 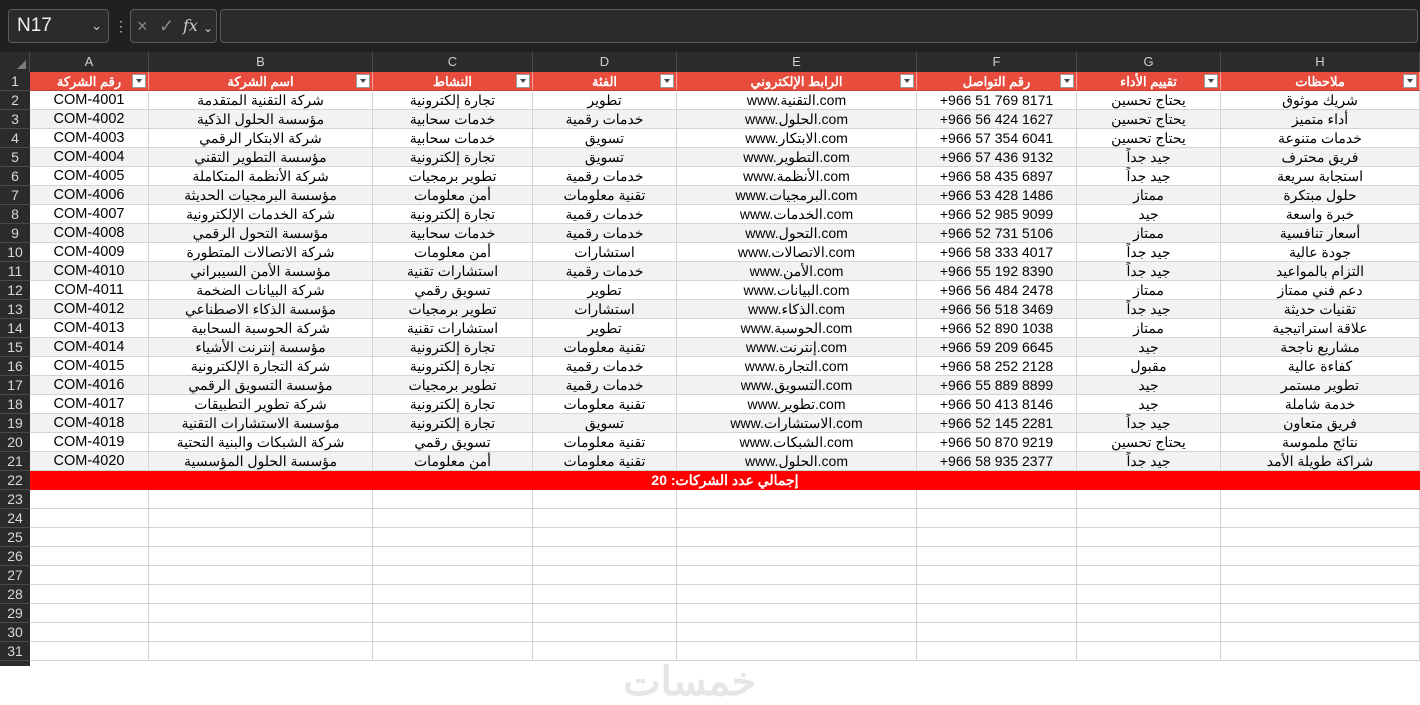 I want to click on cell-notes: جودة عالية, so click(x=1320, y=252).